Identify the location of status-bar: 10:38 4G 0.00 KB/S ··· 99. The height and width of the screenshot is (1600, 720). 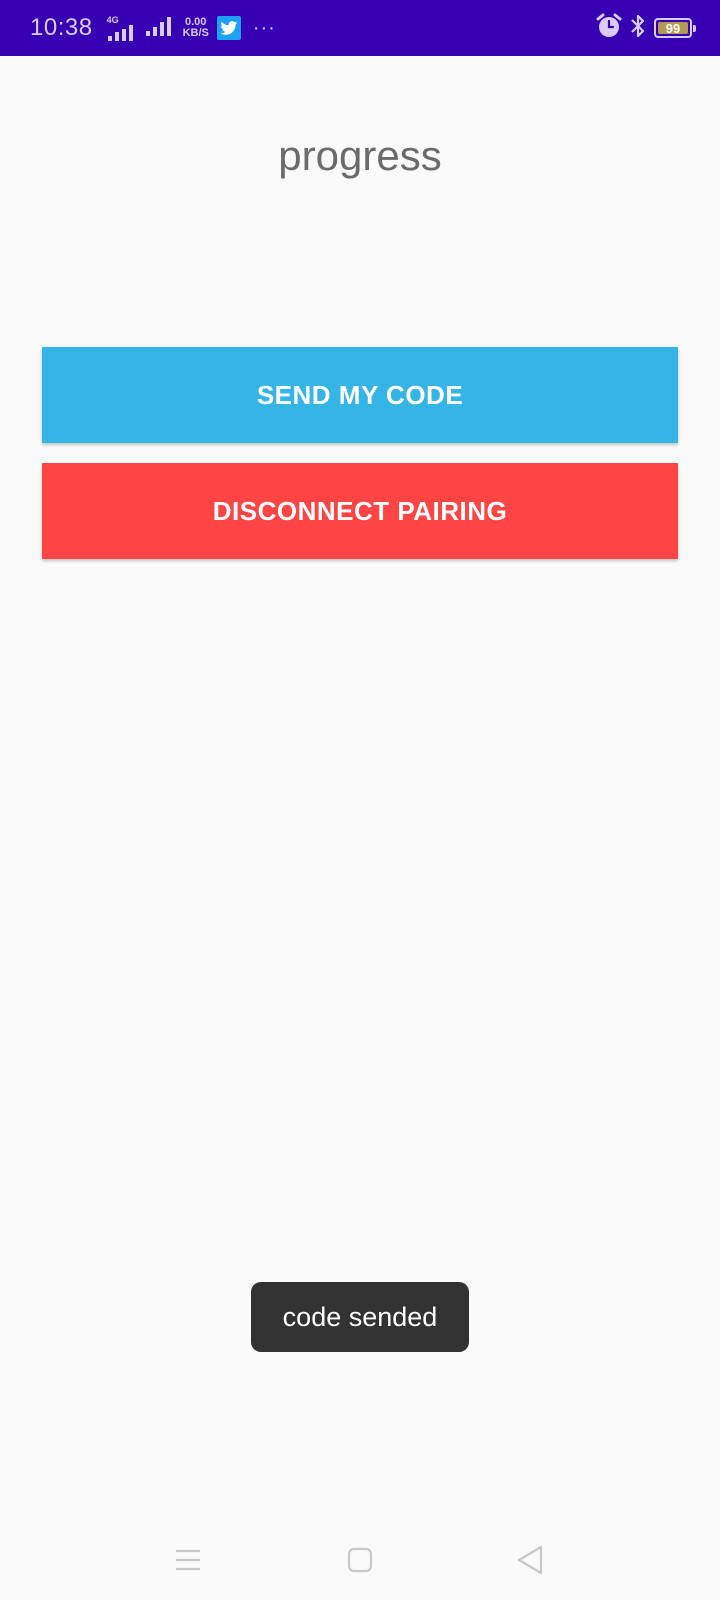
(360, 28).